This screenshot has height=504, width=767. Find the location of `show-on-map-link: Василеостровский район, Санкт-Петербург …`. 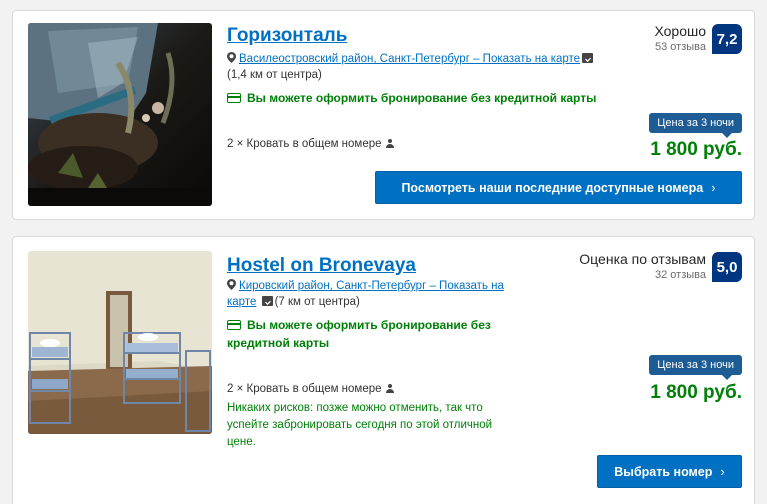

show-on-map-link: Василеостровский район, Санкт-Петербург … is located at coordinates (409, 59).